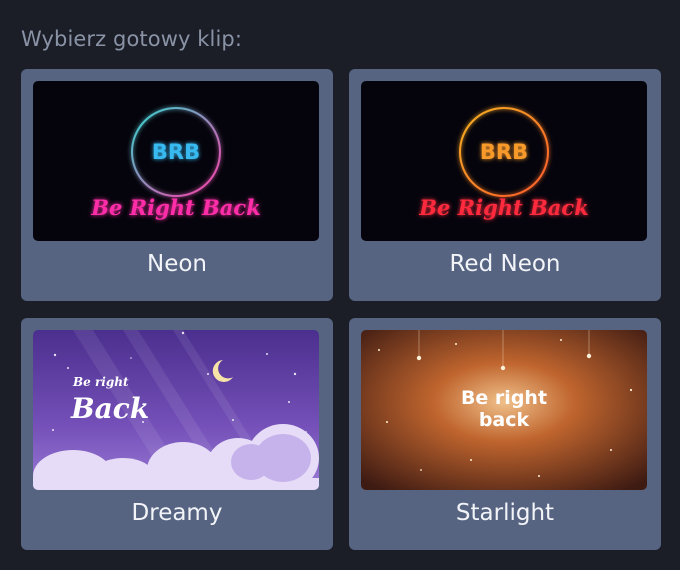  What do you see at coordinates (505, 264) in the screenshot?
I see `clip-label-red-neon: Red Neon` at bounding box center [505, 264].